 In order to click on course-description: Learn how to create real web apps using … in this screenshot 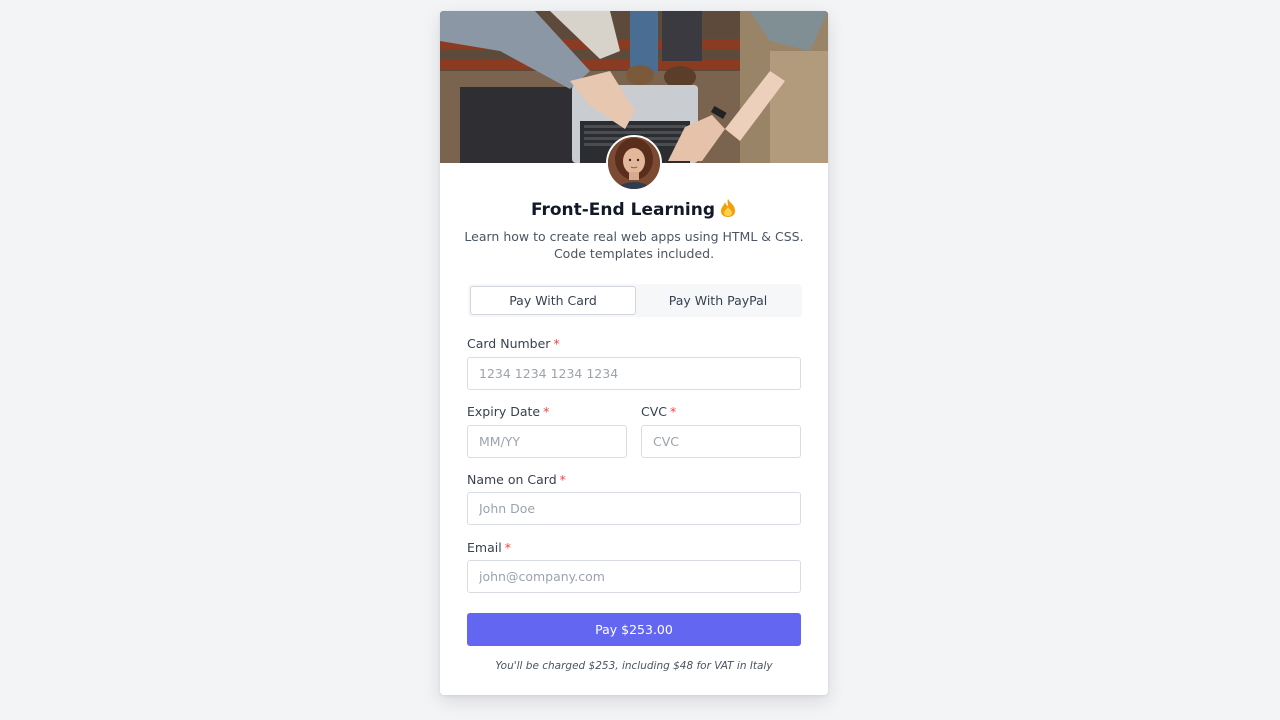, I will do `click(634, 245)`.